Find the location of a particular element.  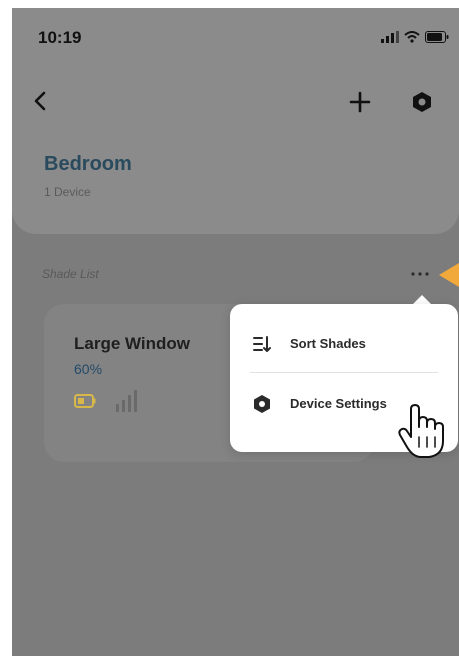

shade-list-label: Shade List is located at coordinates (70, 274).